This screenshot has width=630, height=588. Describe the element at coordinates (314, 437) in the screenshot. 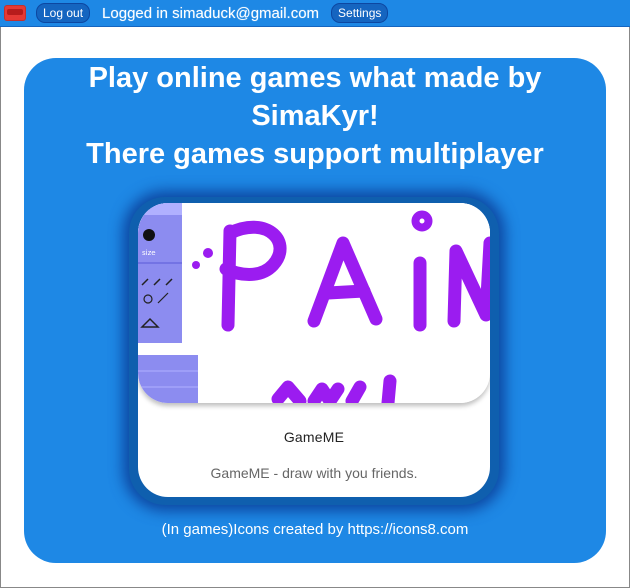

I see `game-title: GameME` at that location.